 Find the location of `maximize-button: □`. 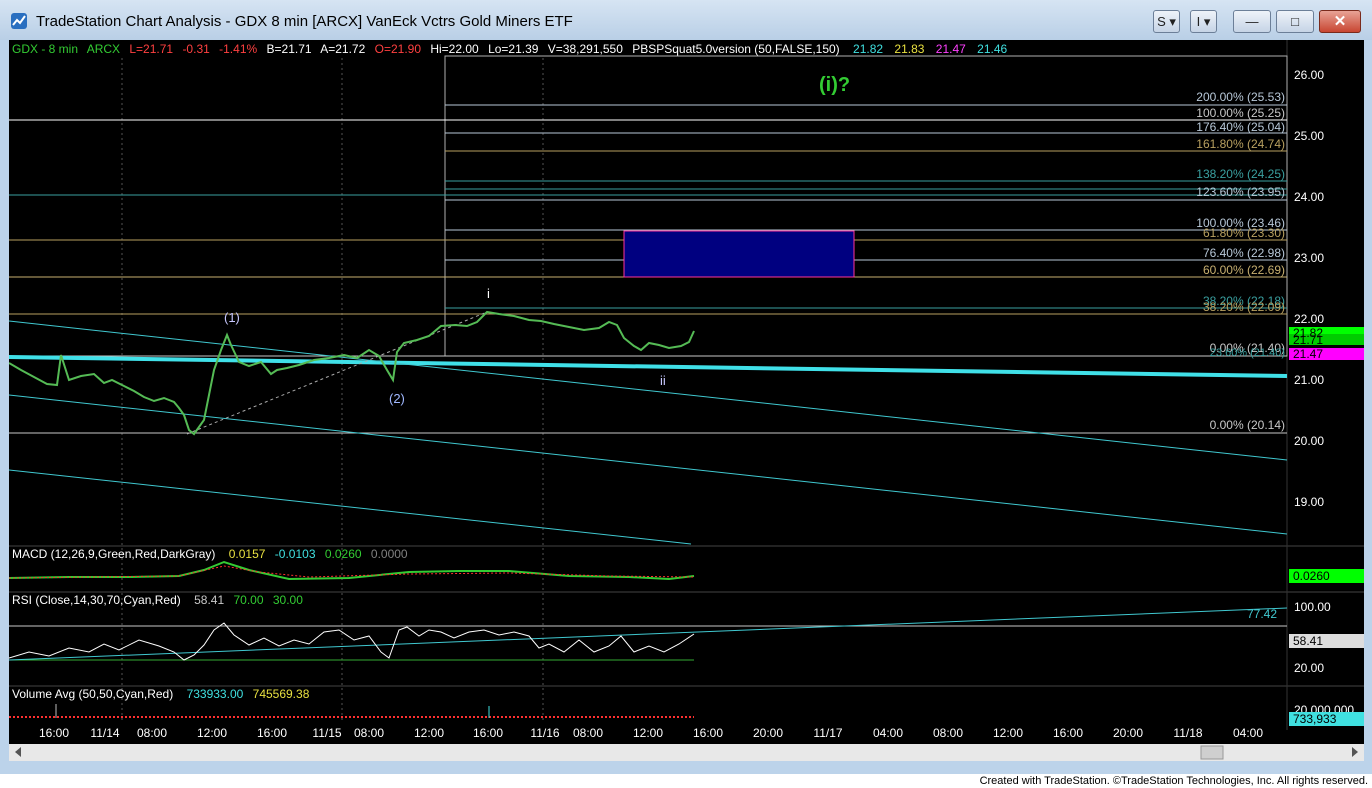

maximize-button: □ is located at coordinates (1295, 21).